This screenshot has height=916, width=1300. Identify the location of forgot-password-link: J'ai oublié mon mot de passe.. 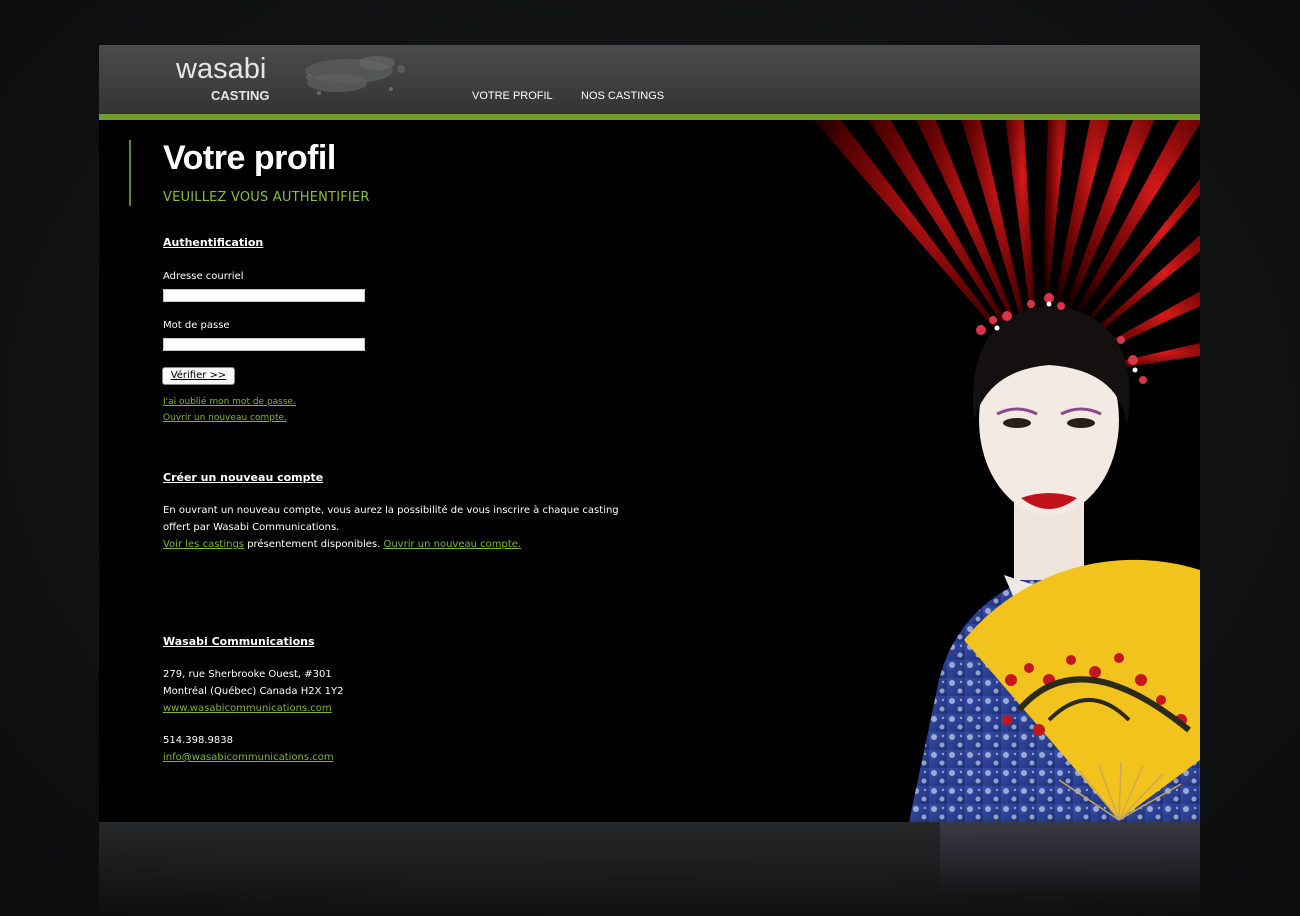
(229, 402).